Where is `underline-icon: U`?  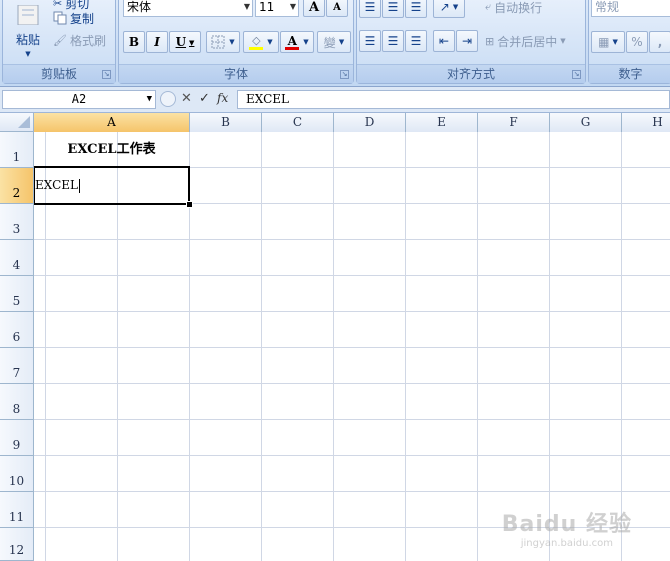 underline-icon: U is located at coordinates (181, 42).